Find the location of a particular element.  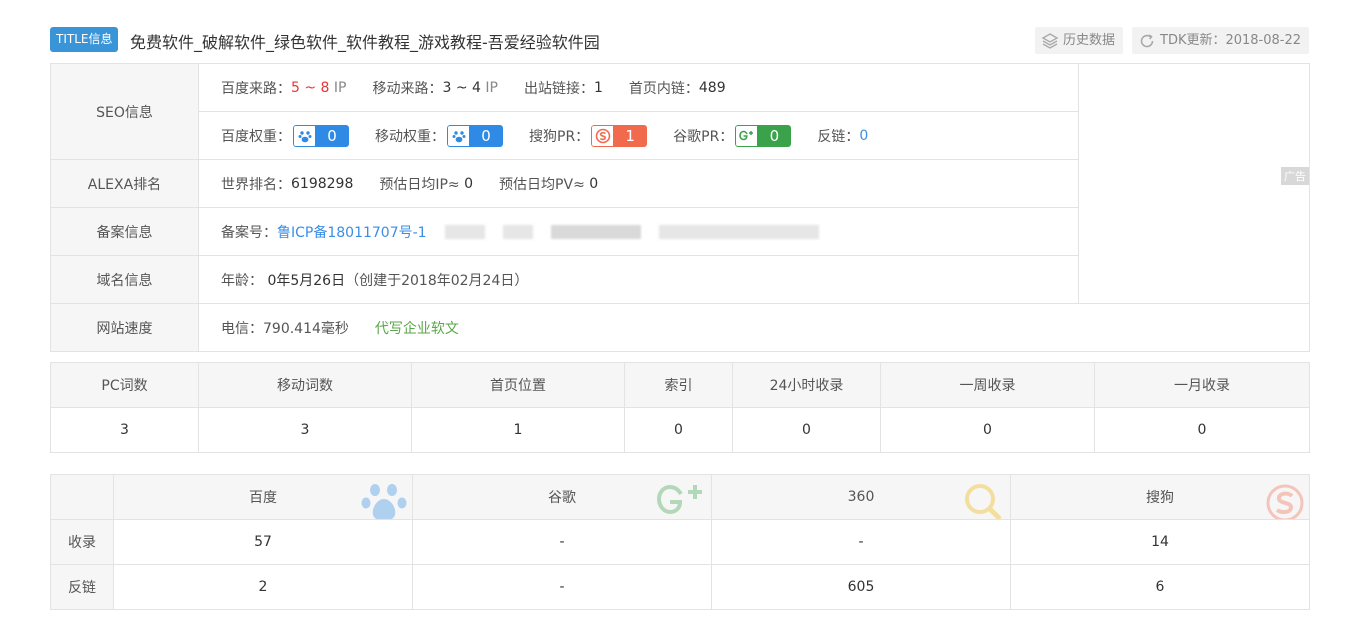

stats-header: PC词数 is located at coordinates (125, 385).